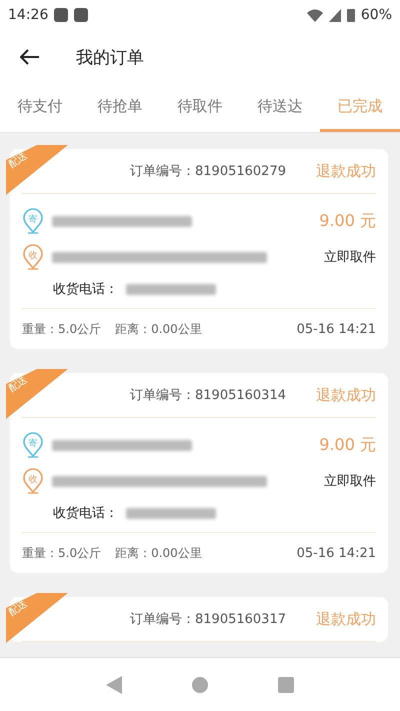  What do you see at coordinates (280, 108) in the screenshot?
I see `order-tab: 待送达` at bounding box center [280, 108].